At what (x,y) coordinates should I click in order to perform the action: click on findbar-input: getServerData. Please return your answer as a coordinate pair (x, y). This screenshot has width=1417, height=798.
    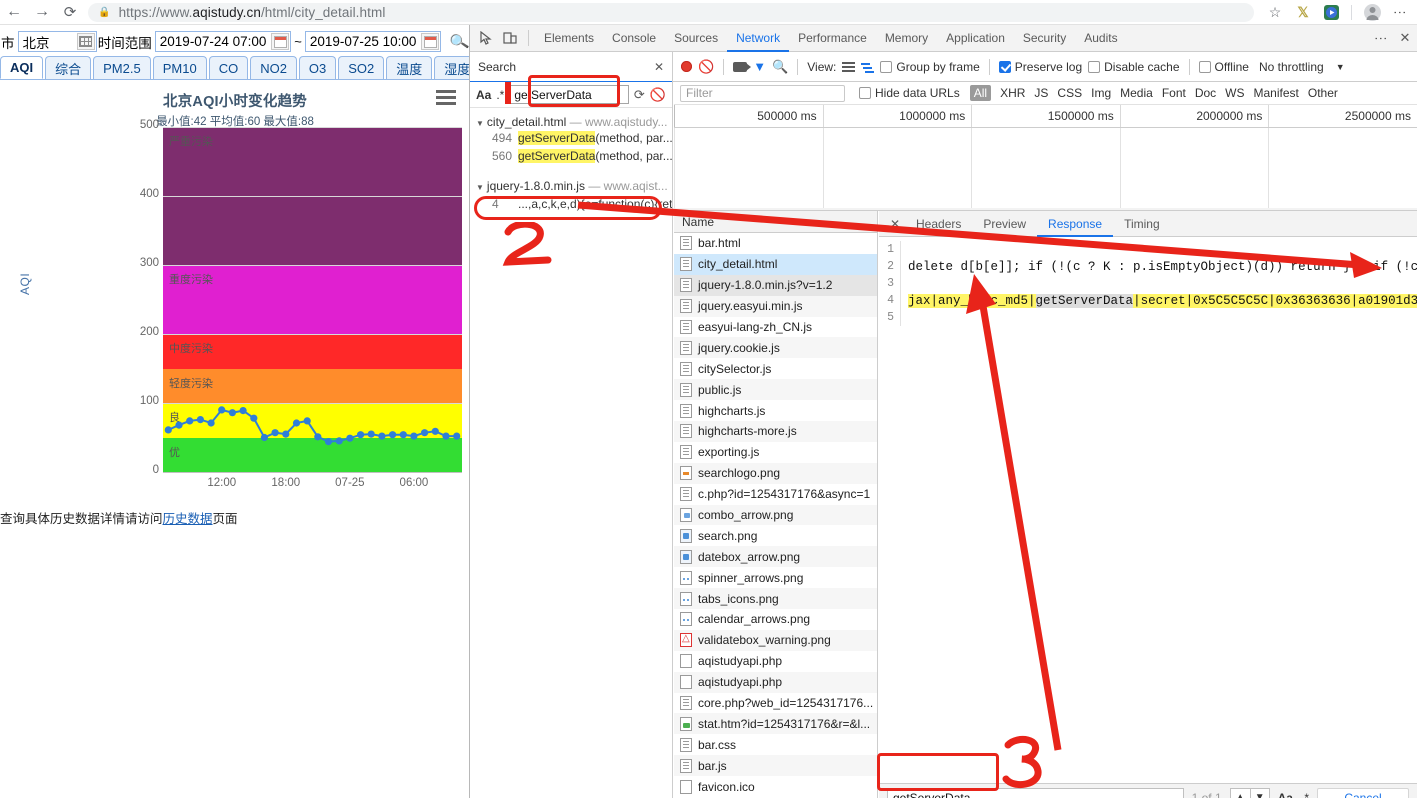
    Looking at the image, I should click on (1035, 793).